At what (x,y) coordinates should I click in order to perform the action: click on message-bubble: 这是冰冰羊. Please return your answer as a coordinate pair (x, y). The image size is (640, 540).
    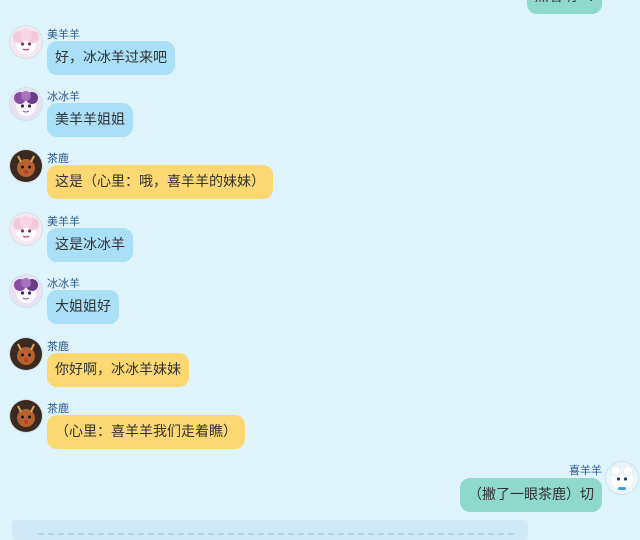
    Looking at the image, I should click on (90, 245).